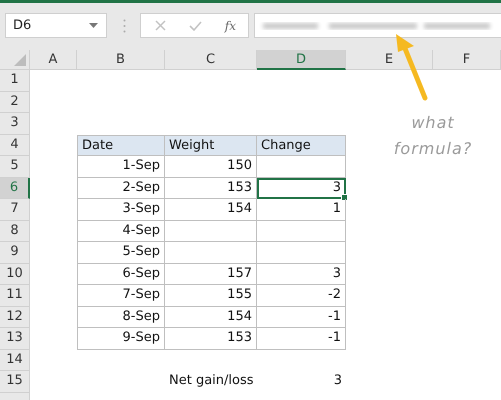 The height and width of the screenshot is (400, 501). I want to click on row-header: 13, so click(15, 339).